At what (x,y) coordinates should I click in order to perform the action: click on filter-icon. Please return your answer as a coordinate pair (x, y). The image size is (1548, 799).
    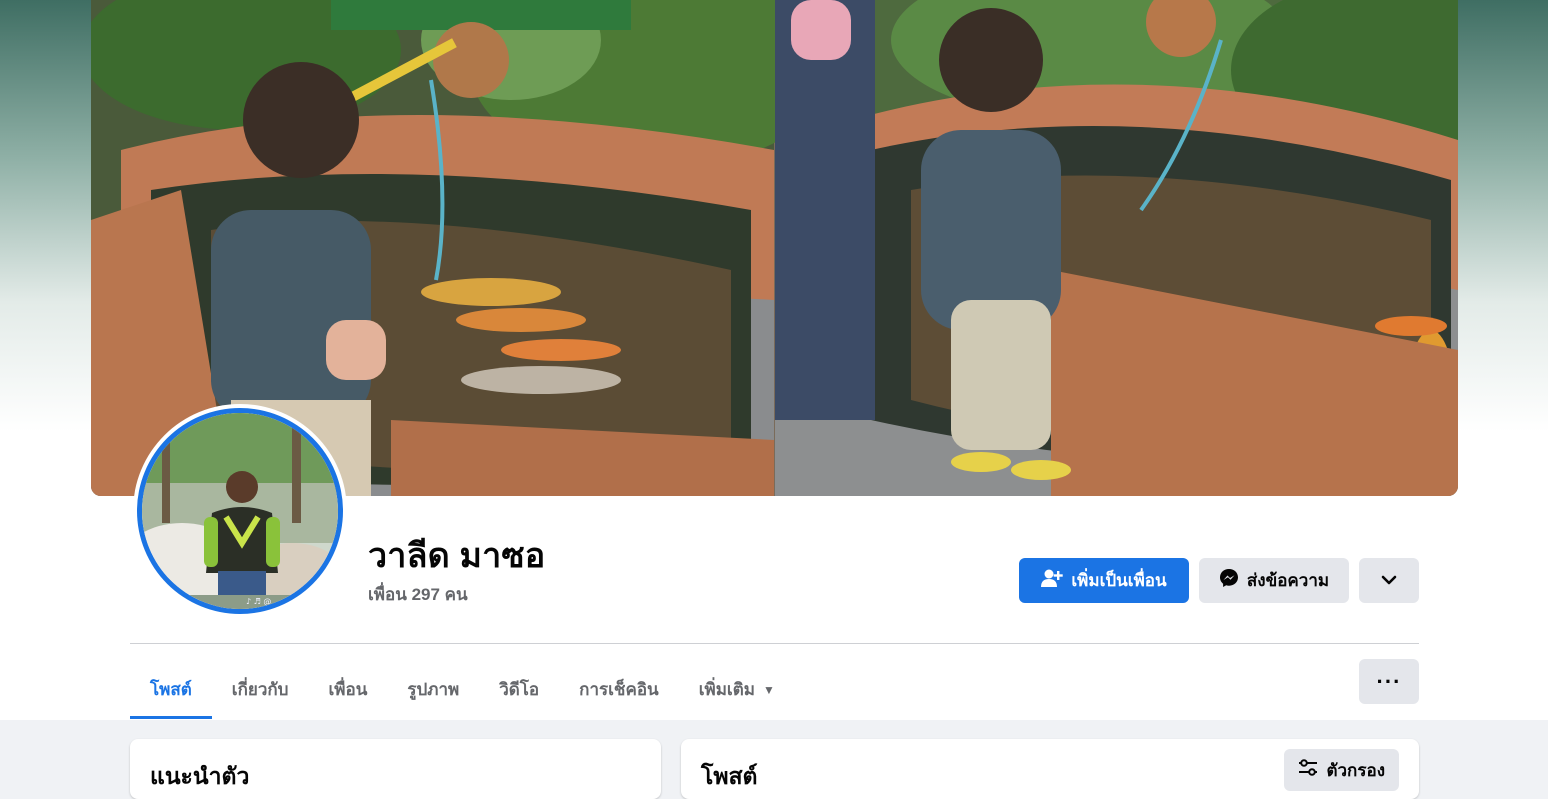
    Looking at the image, I should click on (1308, 770).